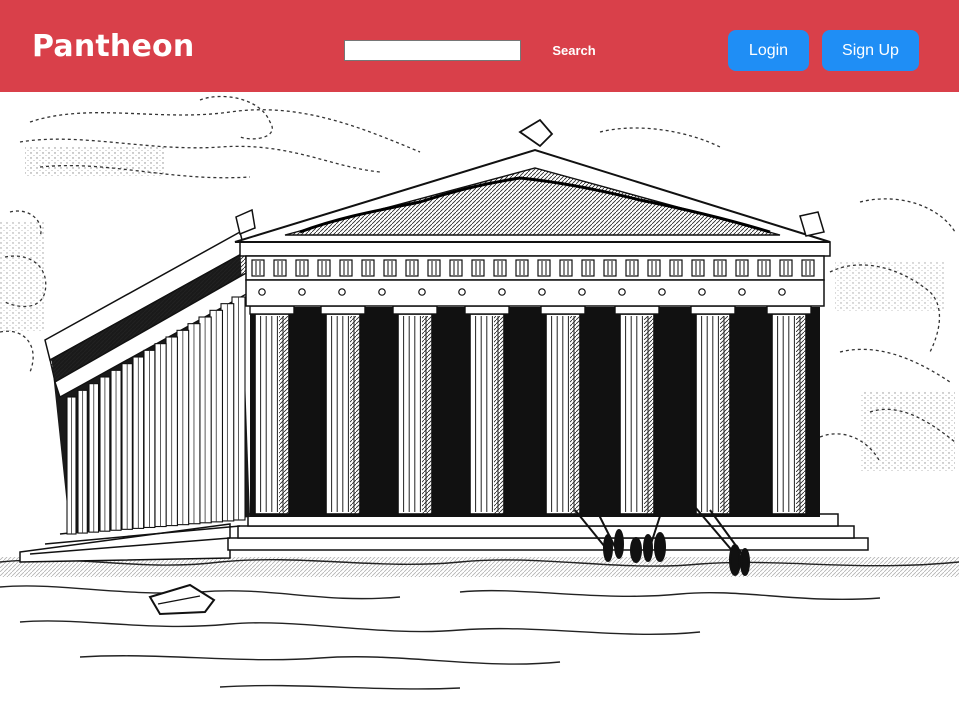 Image resolution: width=959 pixels, height=715 pixels. Describe the element at coordinates (432, 50) in the screenshot. I see `search-input` at that location.